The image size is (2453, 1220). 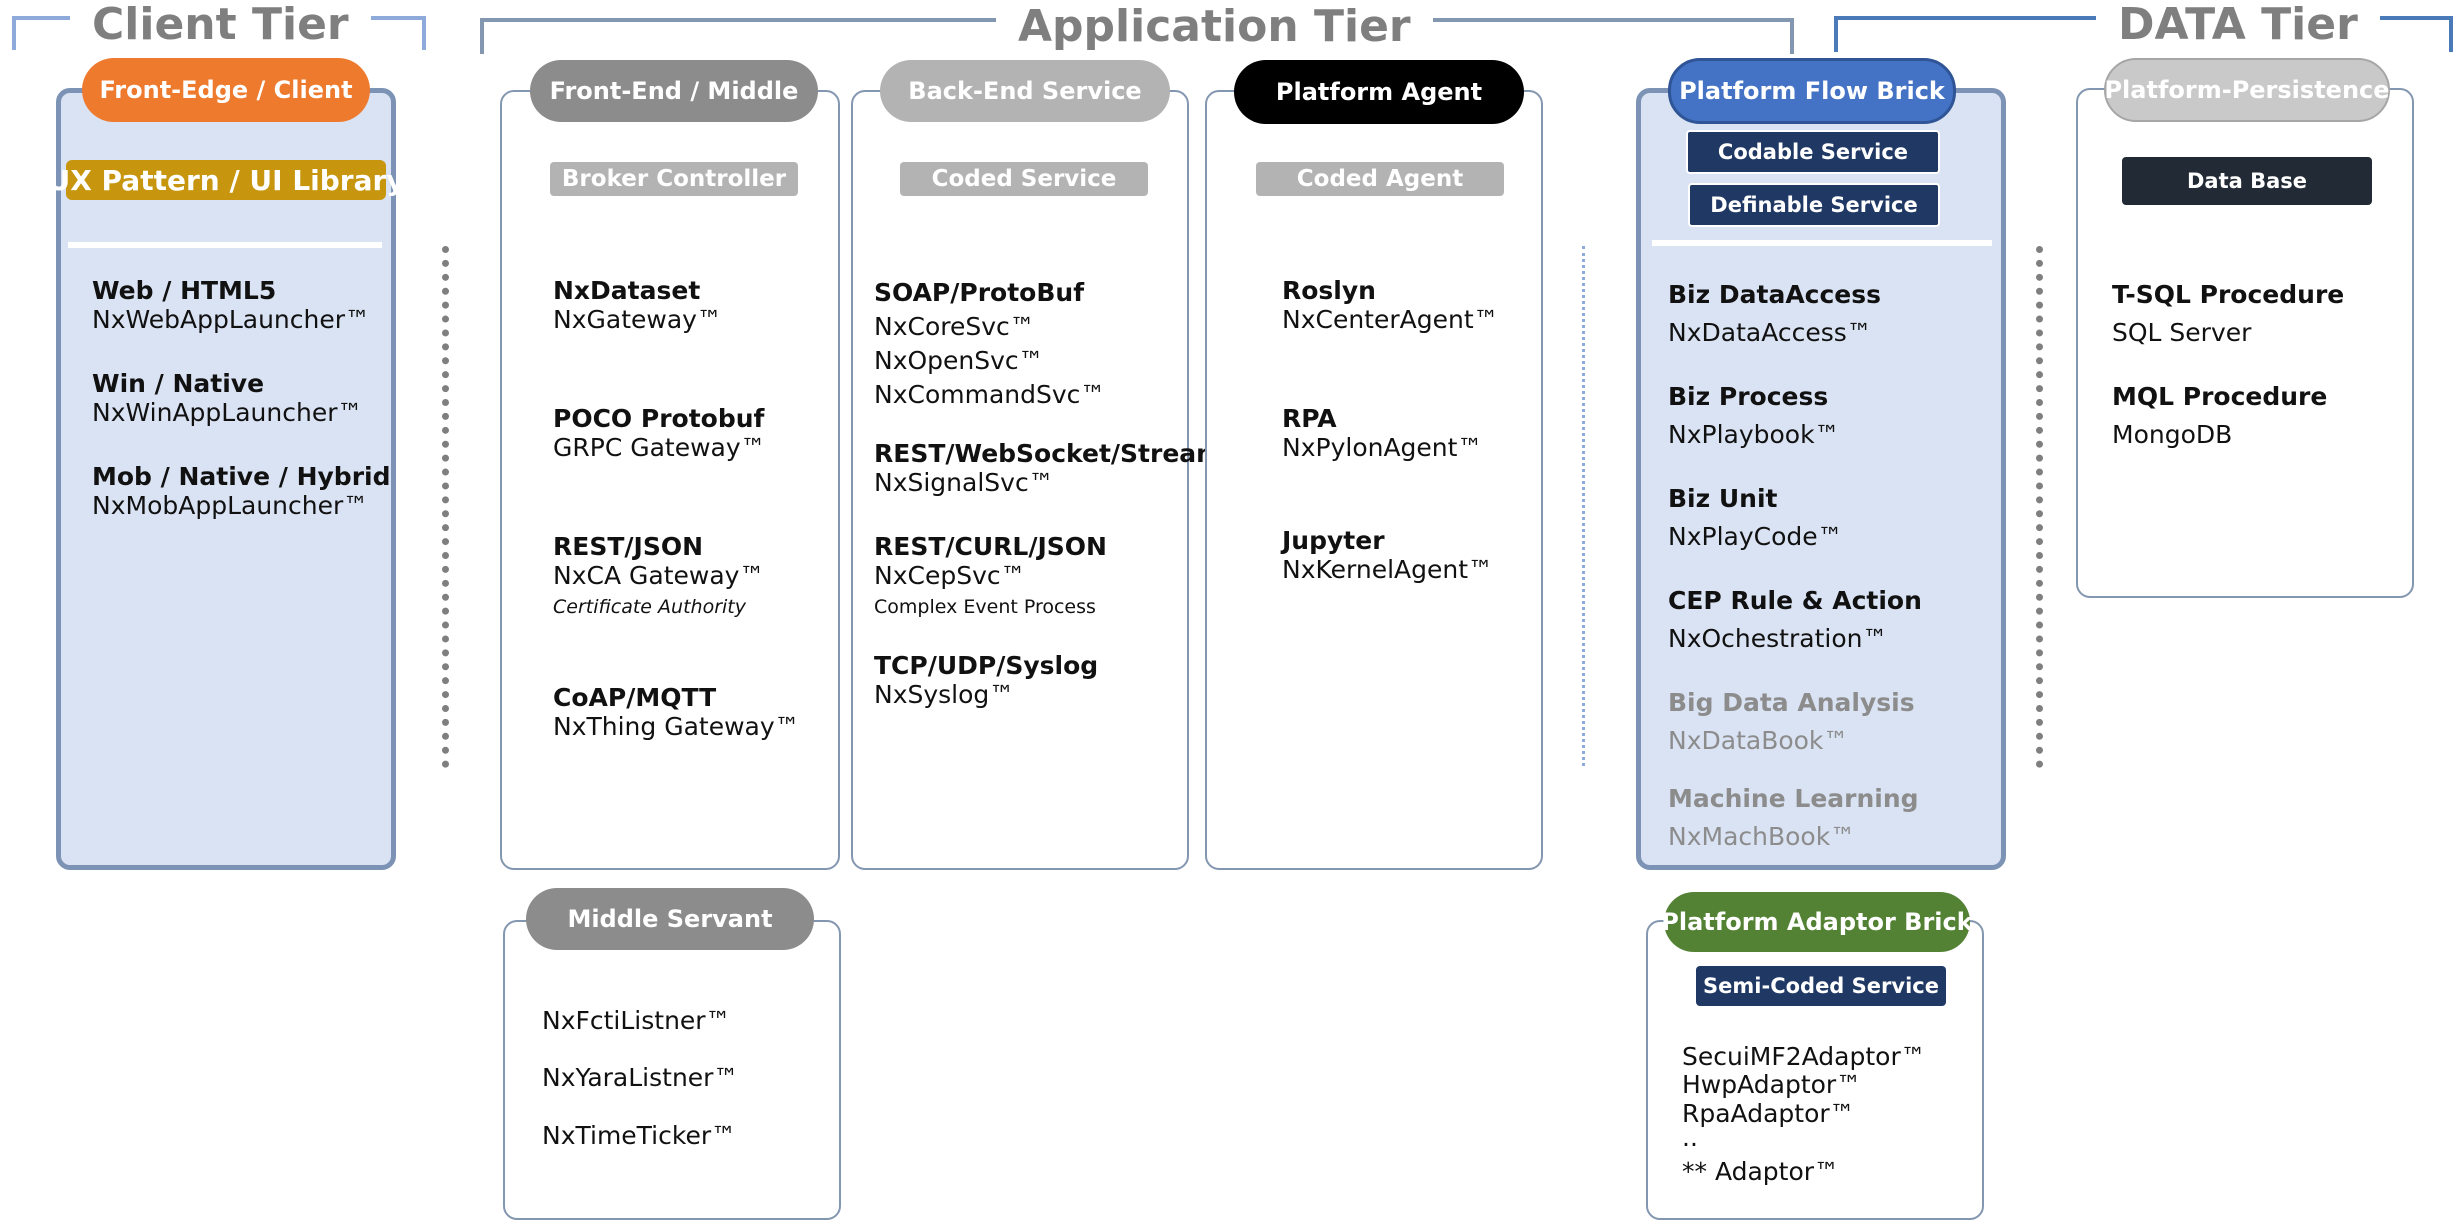 I want to click on frontend-item-value: NxGateway™, so click(x=637, y=319).